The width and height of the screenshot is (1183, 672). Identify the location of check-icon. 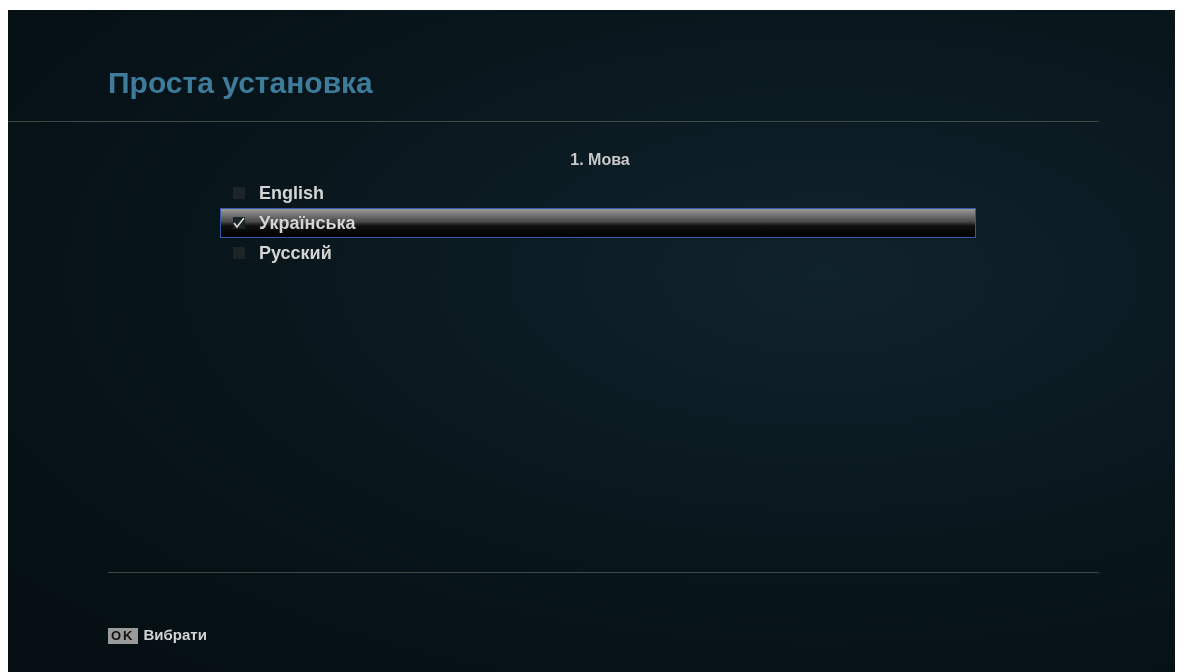
(239, 223).